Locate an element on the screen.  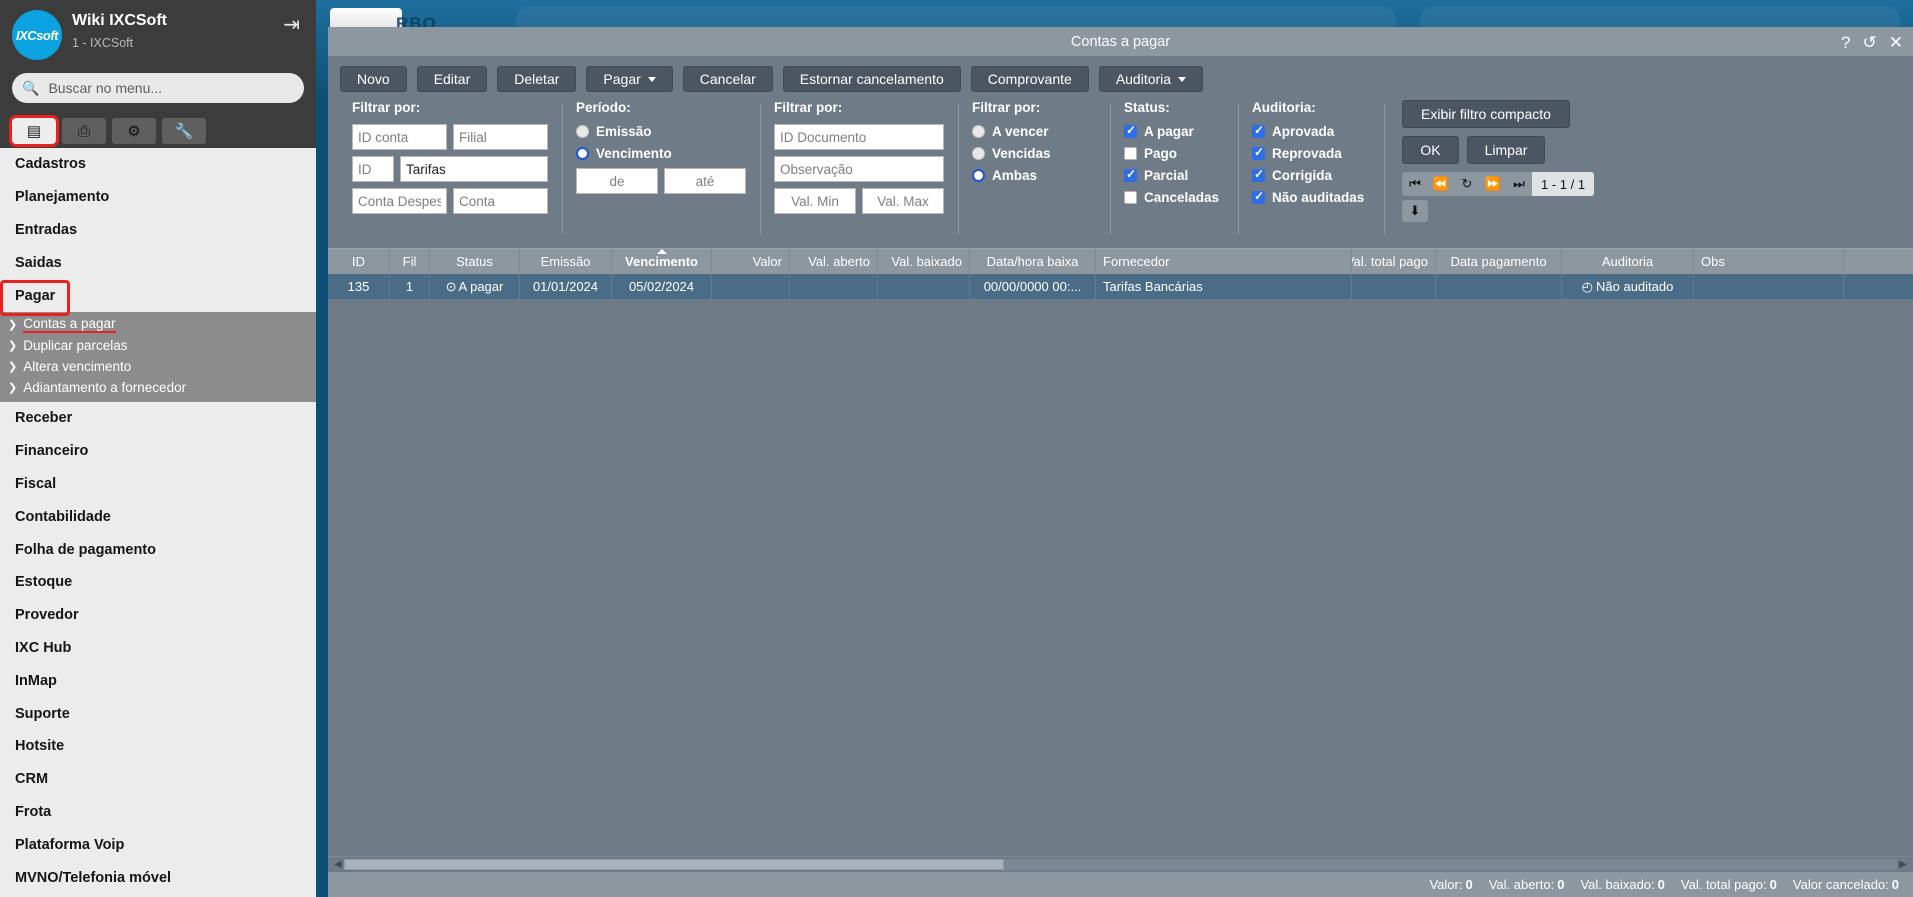
sidebar-item-hotsite: Hotsite is located at coordinates (158, 746).